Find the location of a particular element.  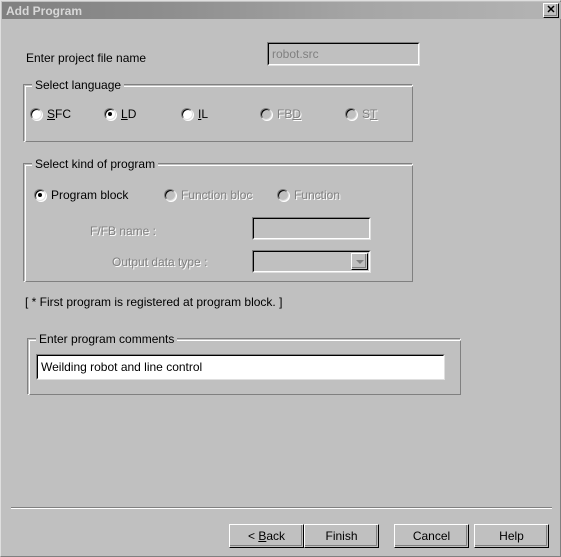

radio-dot-sfc is located at coordinates (36, 114).